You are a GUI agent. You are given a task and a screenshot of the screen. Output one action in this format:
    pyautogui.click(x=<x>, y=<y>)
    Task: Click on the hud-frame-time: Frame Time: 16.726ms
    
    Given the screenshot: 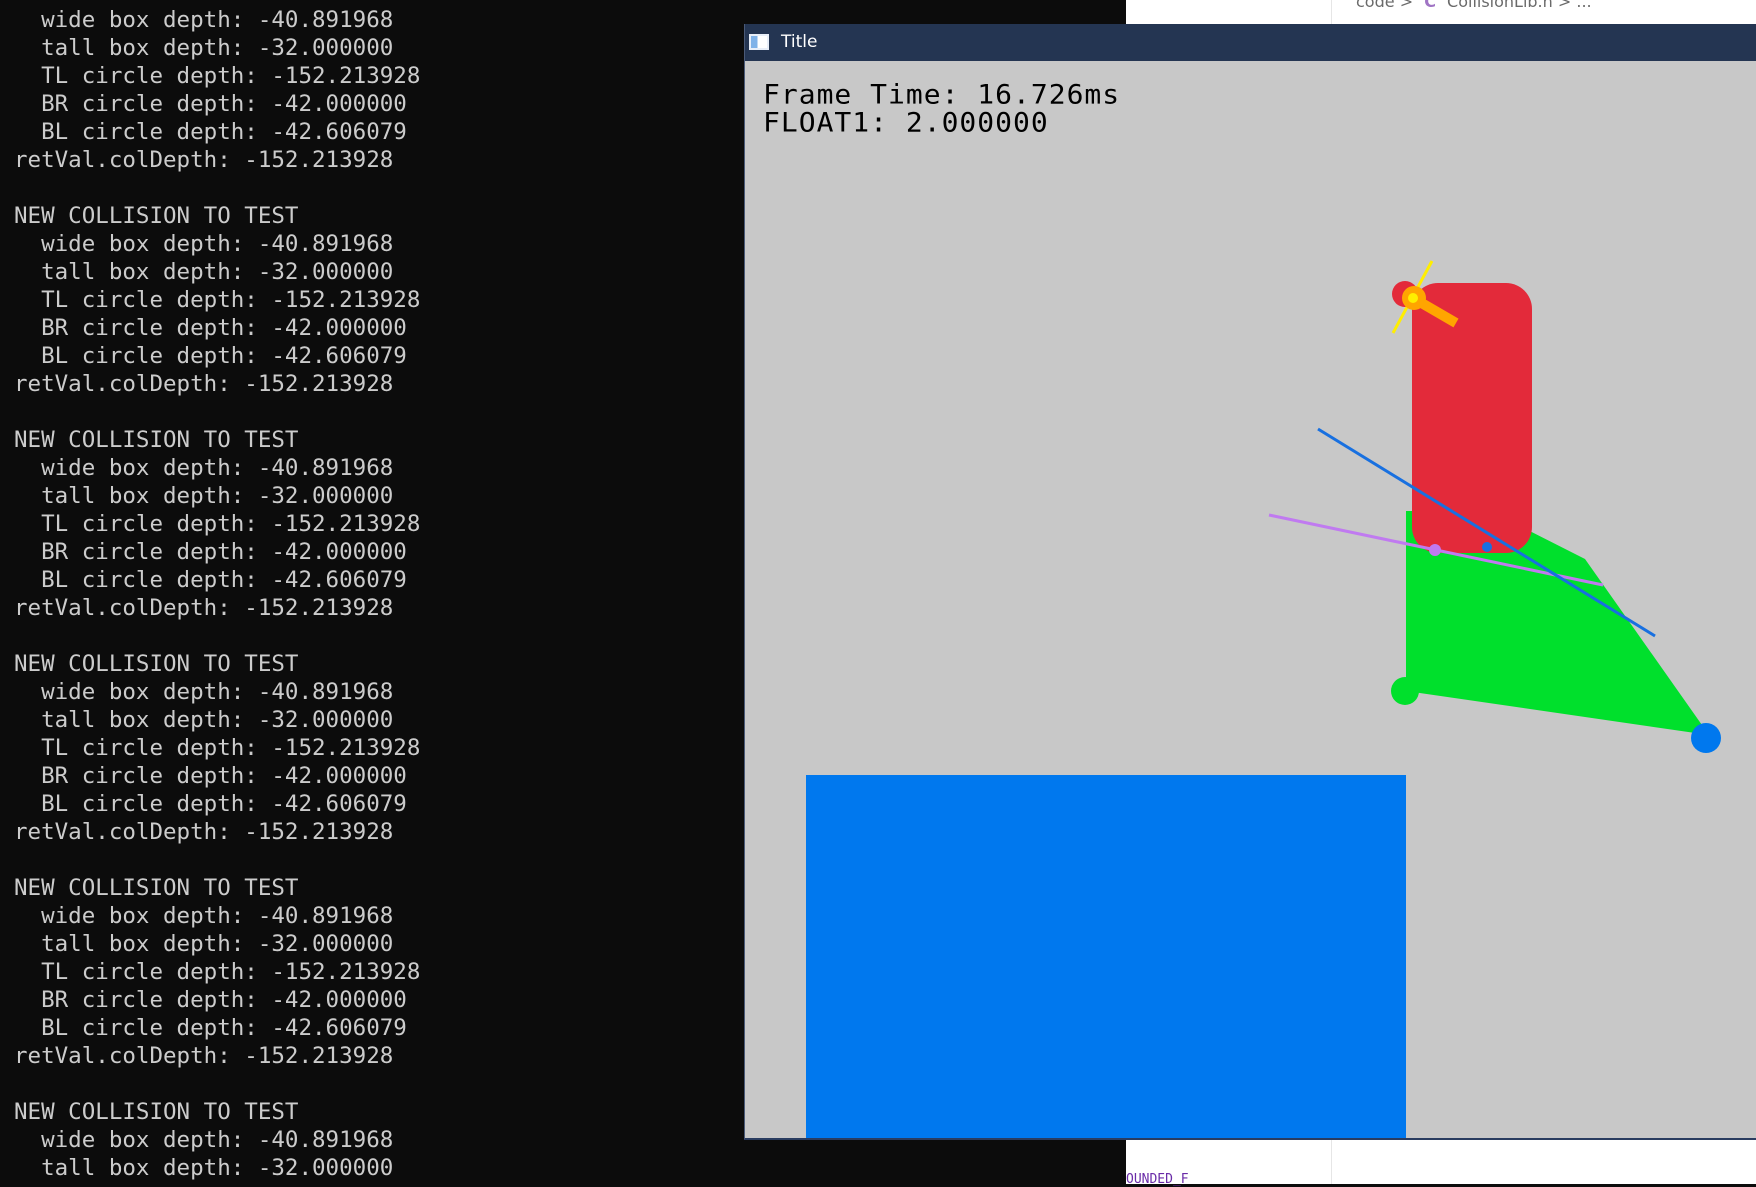 What is the action you would take?
    pyautogui.click(x=942, y=95)
    